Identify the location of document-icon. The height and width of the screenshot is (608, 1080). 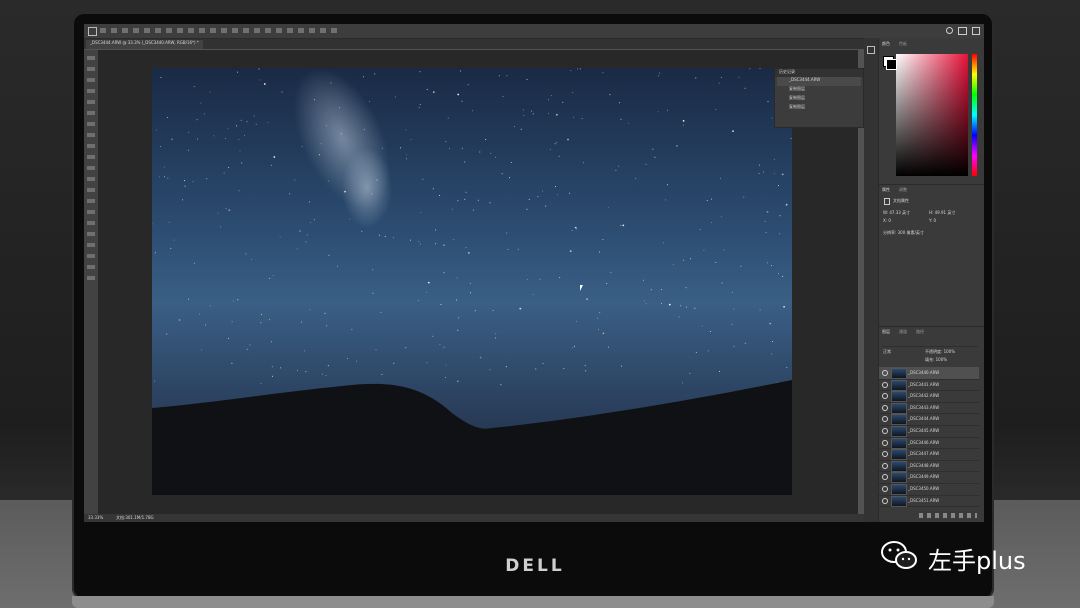
(887, 201).